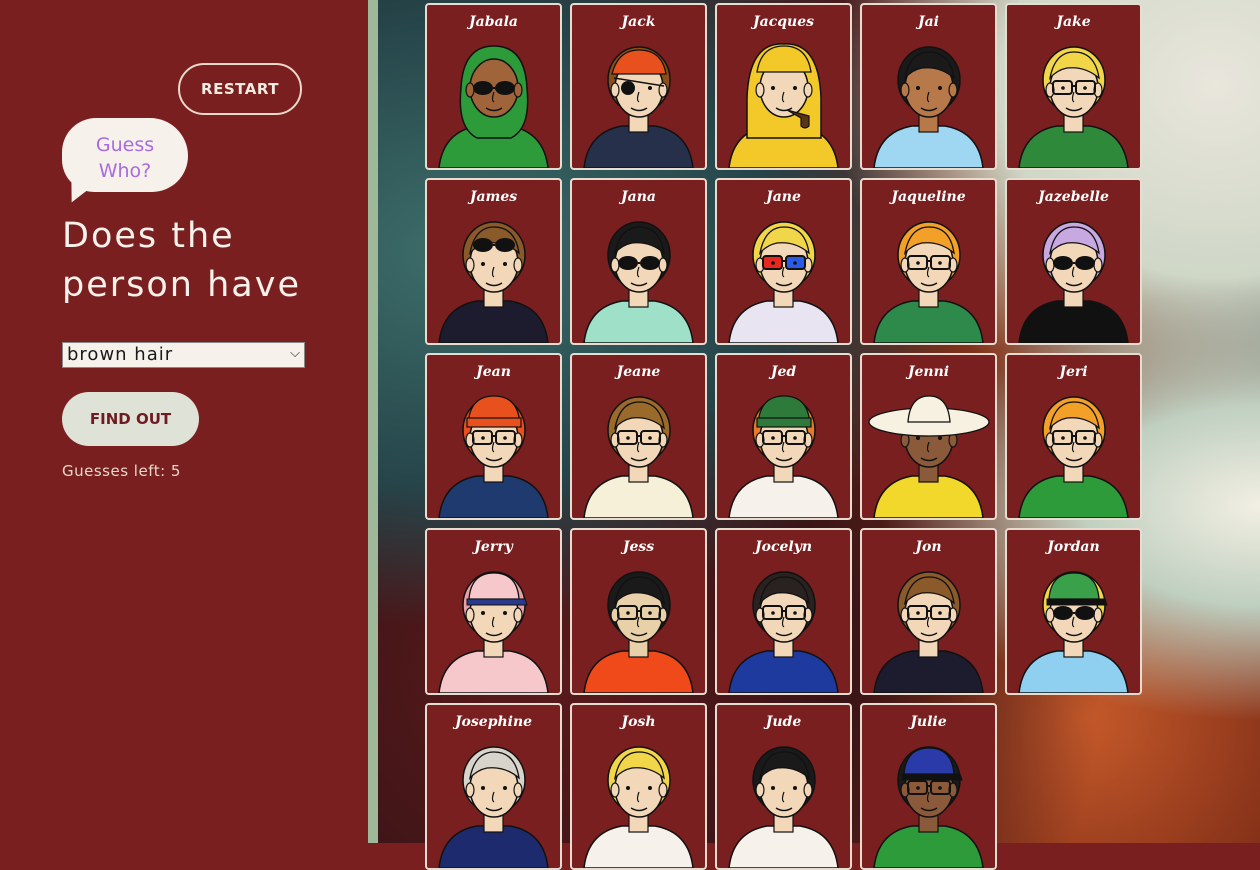 The image size is (1260, 870). I want to click on chevron-down-icon: ⌵, so click(295, 353).